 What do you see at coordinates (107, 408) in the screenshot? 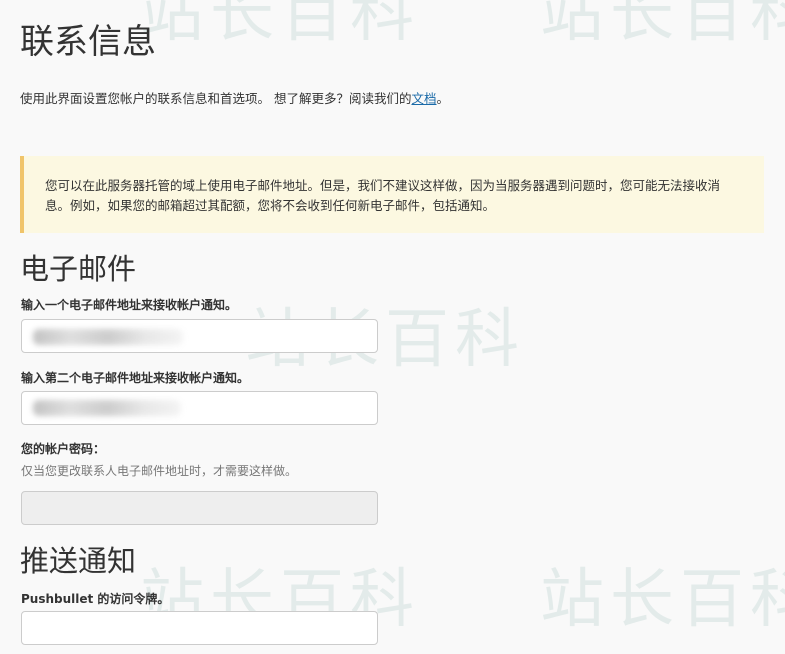
I see `redacted-email-secondary` at bounding box center [107, 408].